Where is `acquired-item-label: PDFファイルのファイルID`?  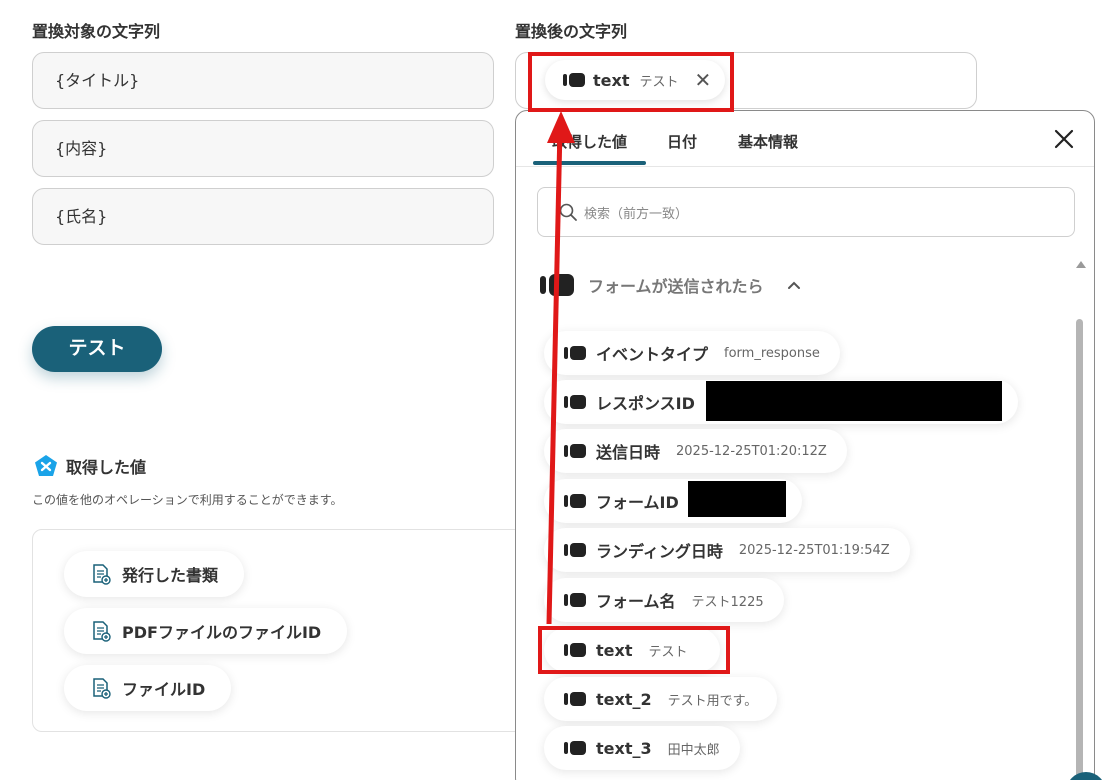 acquired-item-label: PDFファイルのファイルID is located at coordinates (222, 632).